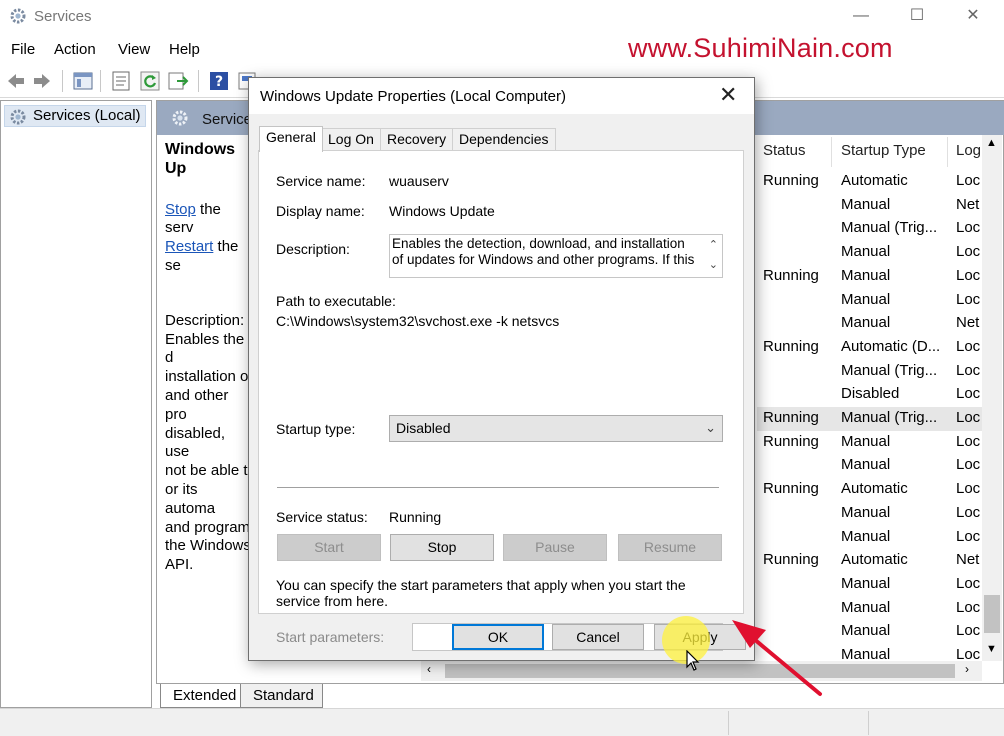 This screenshot has width=1004, height=736. What do you see at coordinates (869, 395) in the screenshot?
I see `table-row: Disabled Loc` at bounding box center [869, 395].